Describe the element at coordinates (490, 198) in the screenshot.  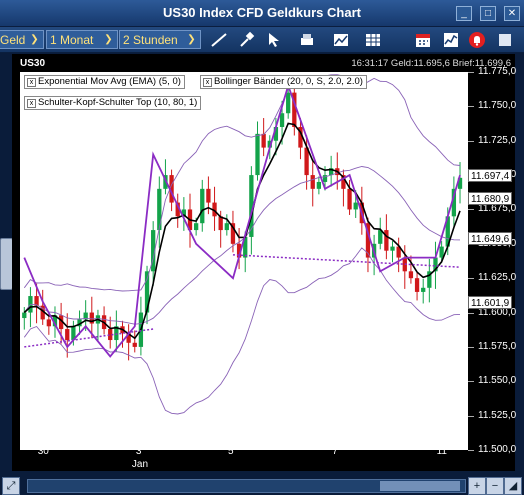
I see `price-box-ema: 11.680,9` at that location.